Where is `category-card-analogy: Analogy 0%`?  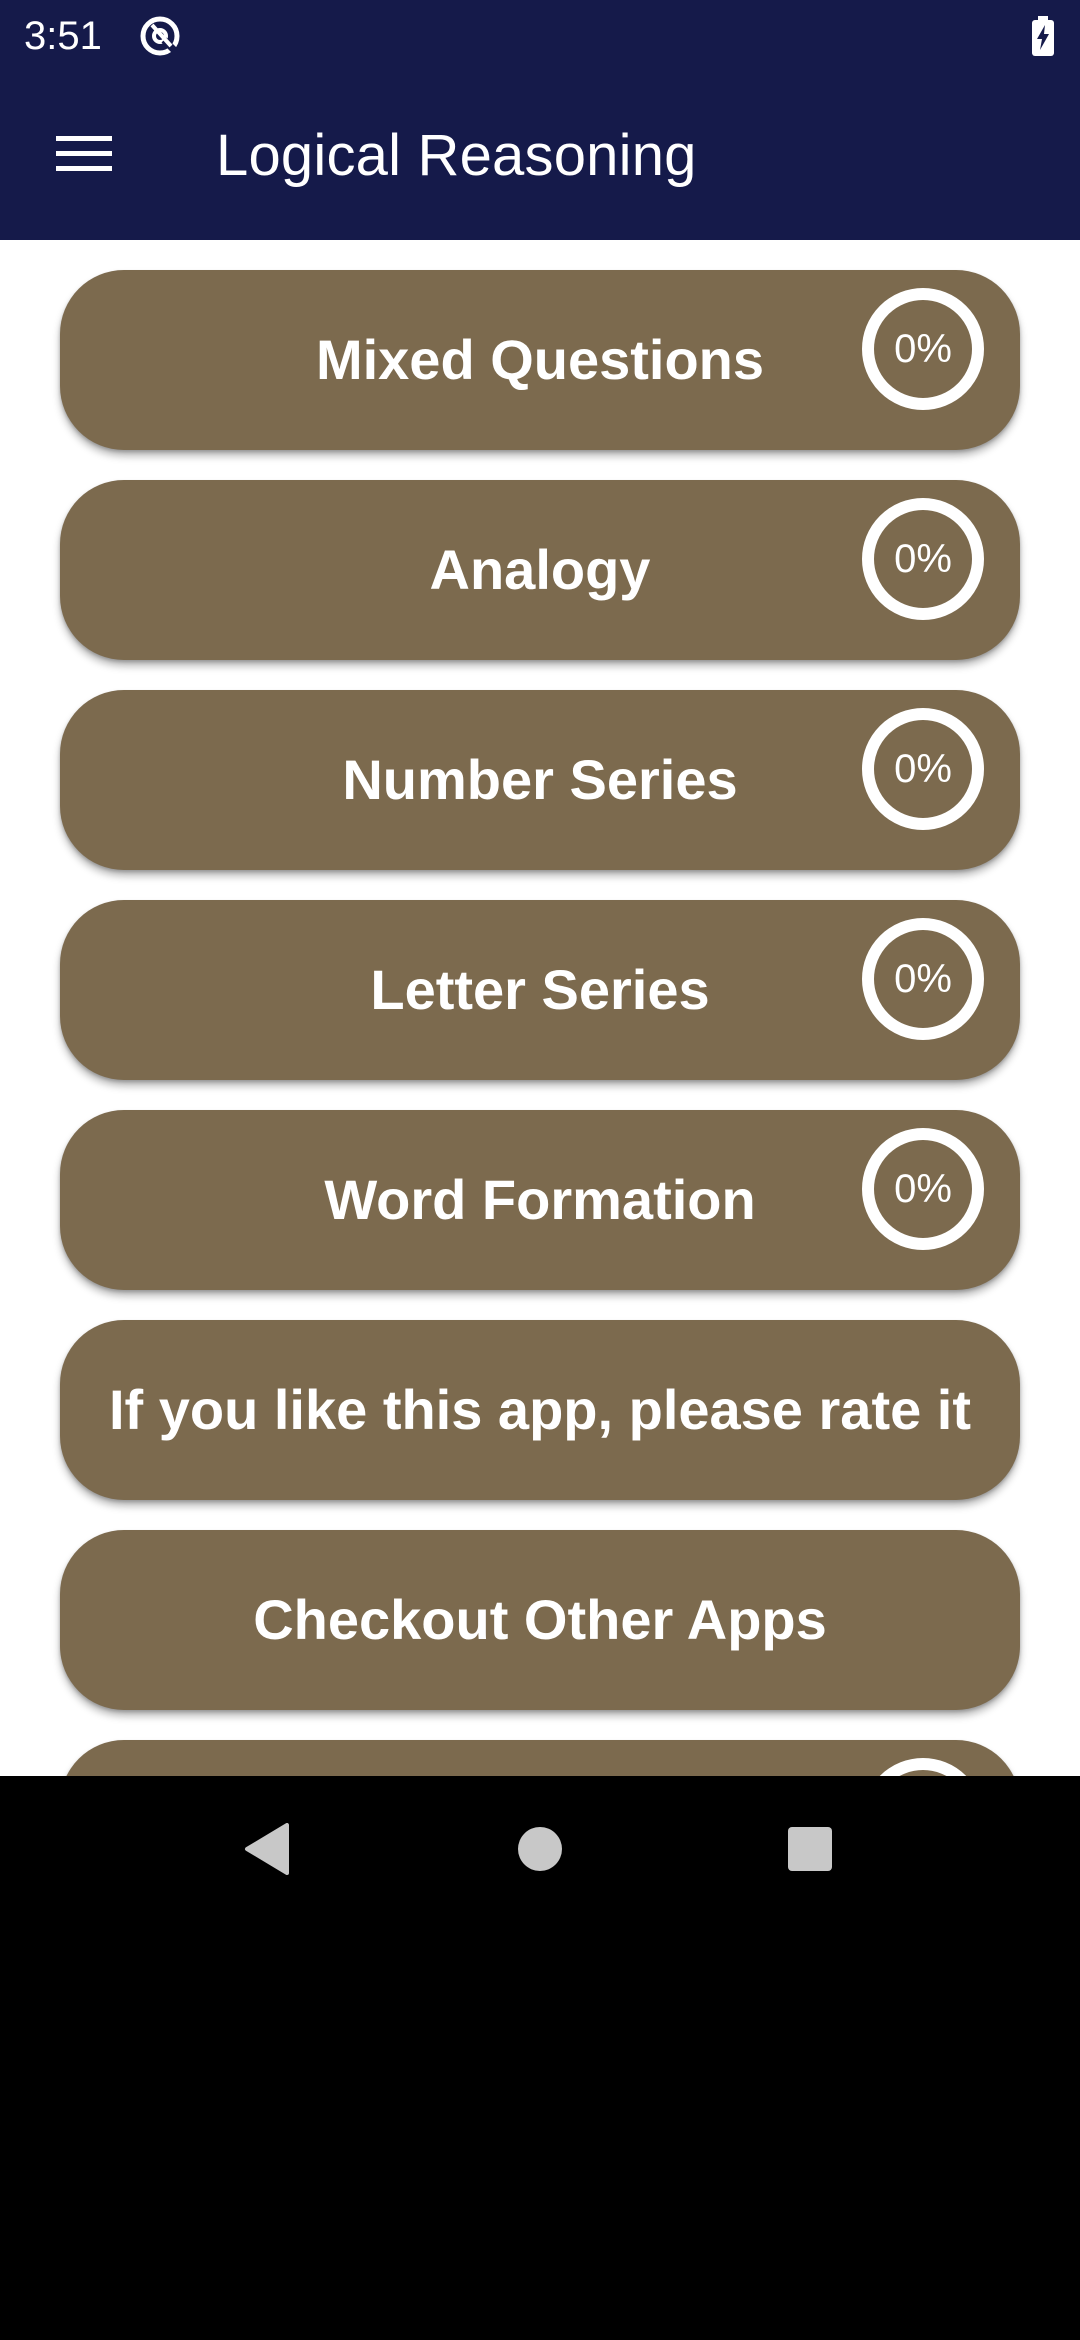 category-card-analogy: Analogy 0% is located at coordinates (540, 570).